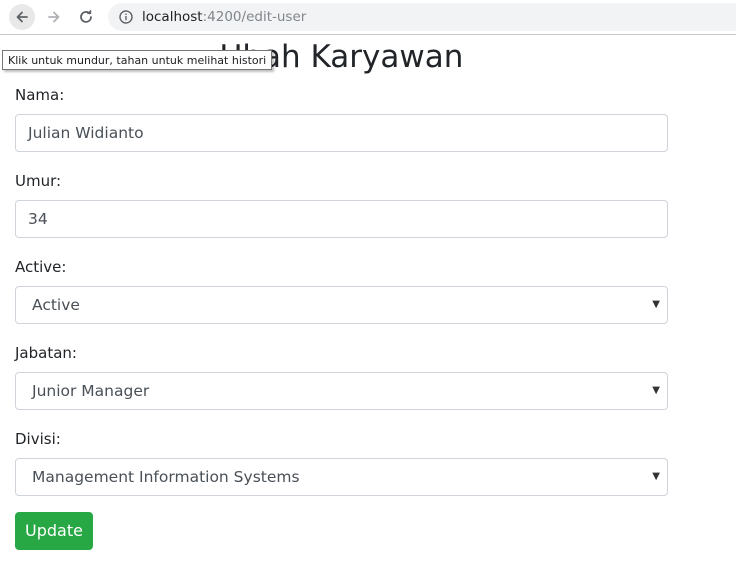 Image resolution: width=736 pixels, height=584 pixels. Describe the element at coordinates (46, 353) in the screenshot. I see `jabatan-label: Jabatan:` at that location.